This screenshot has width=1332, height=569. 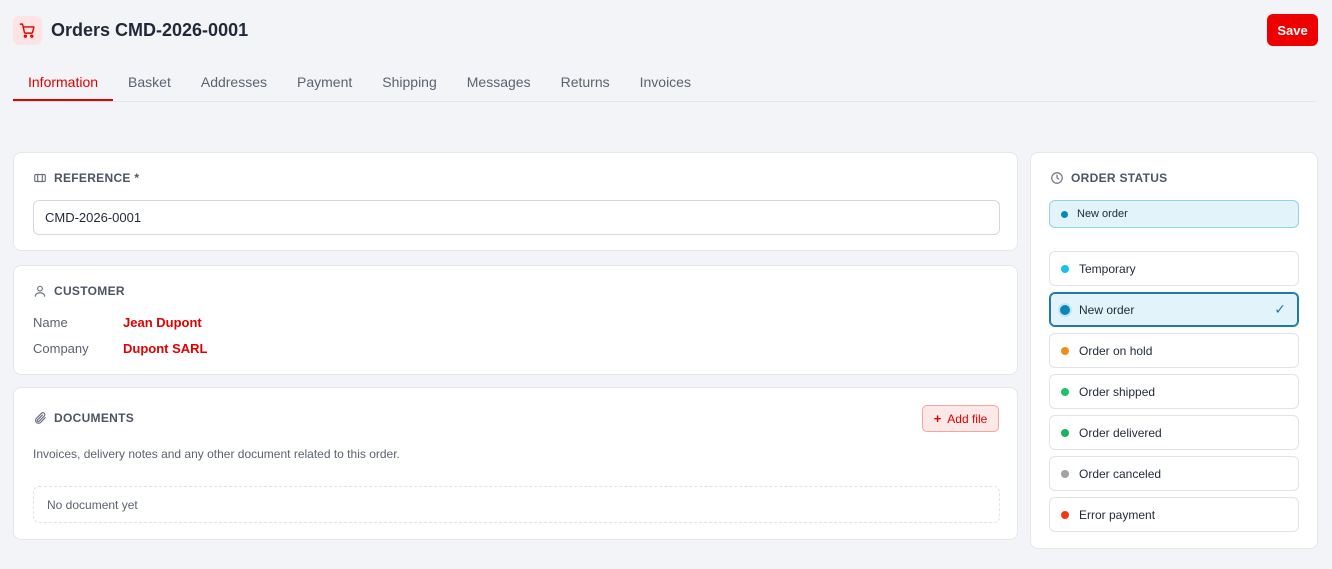 I want to click on documents-title: DOCUMENTS, so click(x=94, y=418).